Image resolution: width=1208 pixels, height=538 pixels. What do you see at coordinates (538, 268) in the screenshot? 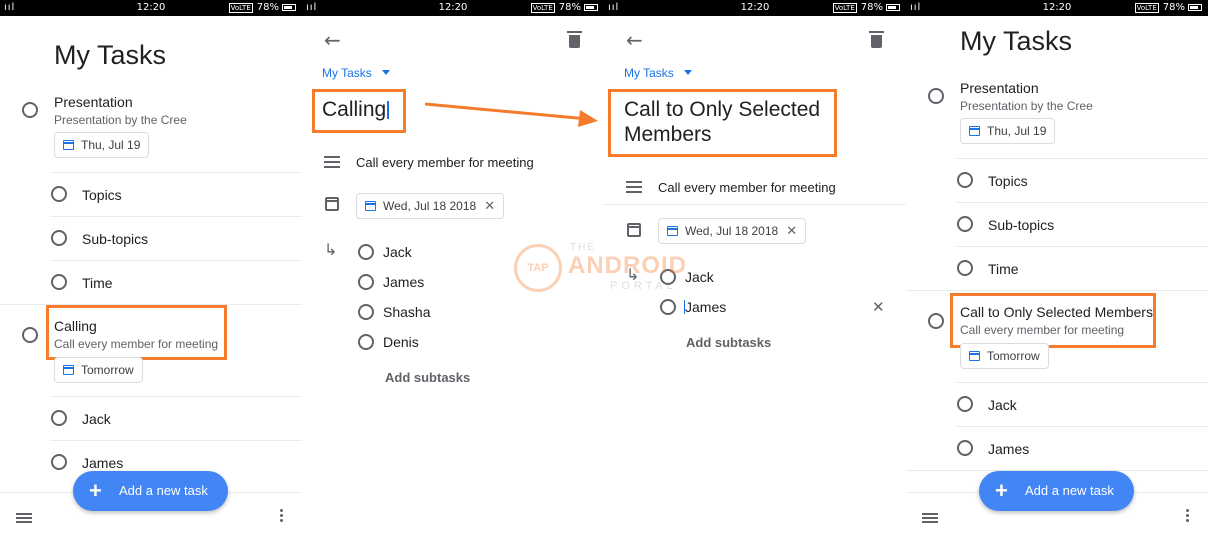
I see `watermark-emblem: TAP` at bounding box center [538, 268].